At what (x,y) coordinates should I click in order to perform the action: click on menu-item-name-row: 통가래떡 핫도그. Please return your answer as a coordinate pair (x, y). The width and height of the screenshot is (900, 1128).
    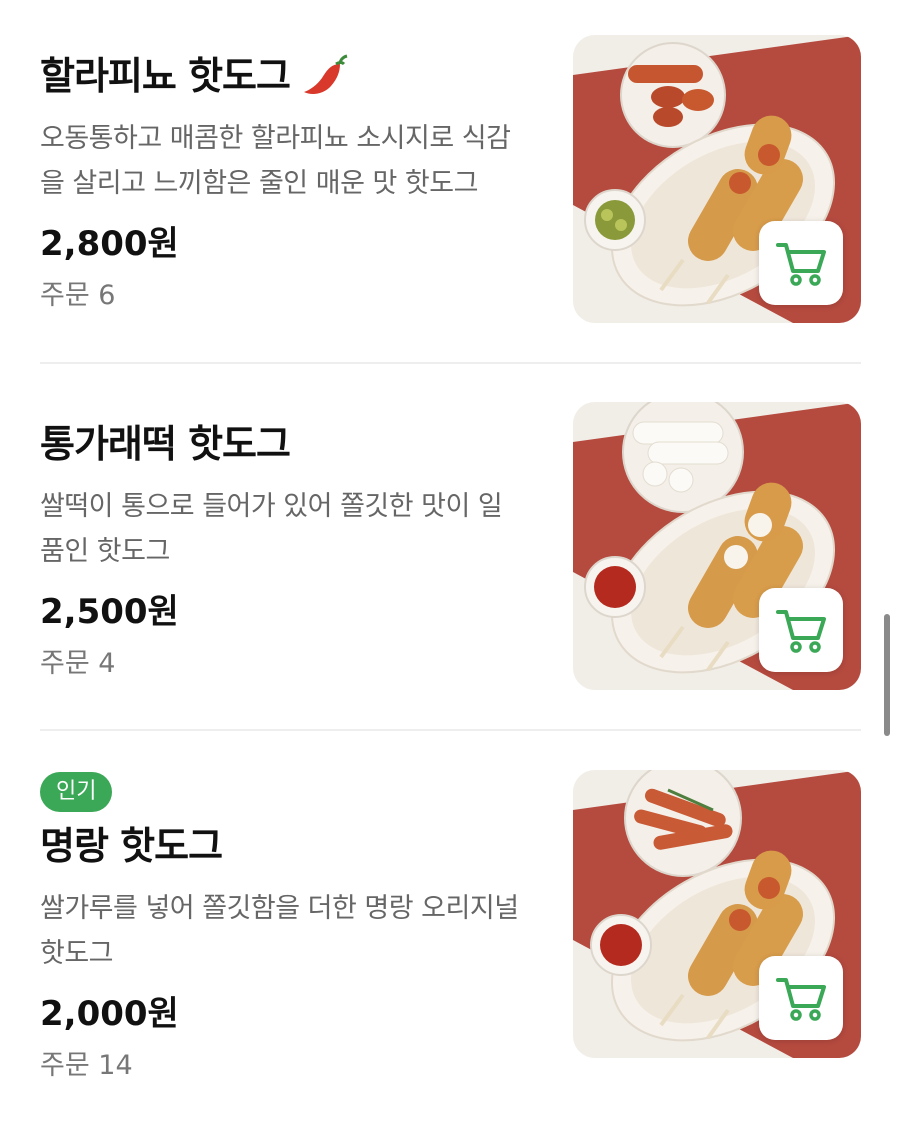
    Looking at the image, I should click on (290, 444).